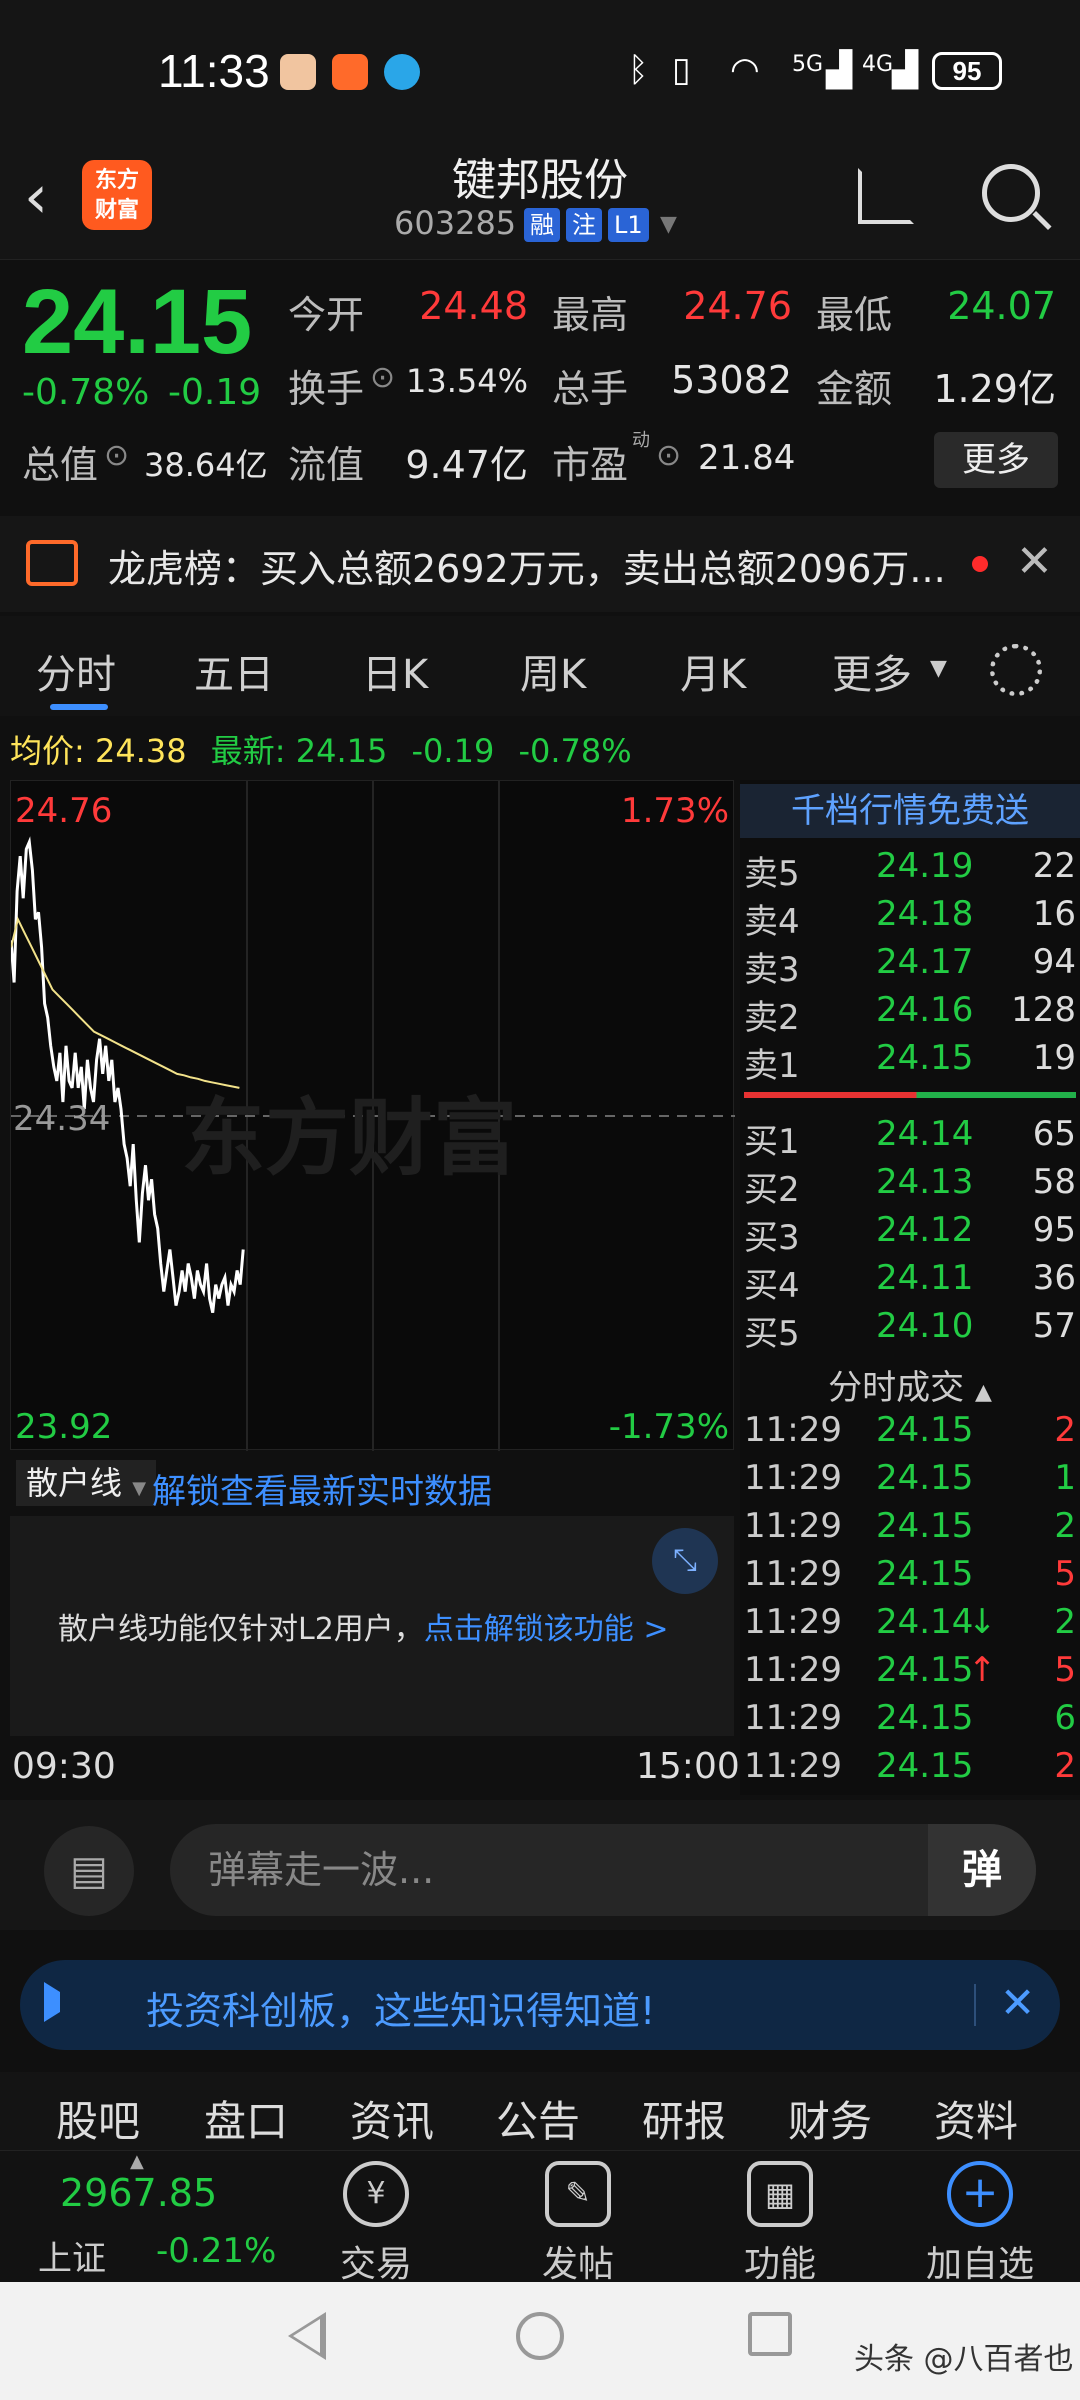 Image resolution: width=1080 pixels, height=2400 pixels. What do you see at coordinates (455, 223) in the screenshot?
I see `stock-code: 603285` at bounding box center [455, 223].